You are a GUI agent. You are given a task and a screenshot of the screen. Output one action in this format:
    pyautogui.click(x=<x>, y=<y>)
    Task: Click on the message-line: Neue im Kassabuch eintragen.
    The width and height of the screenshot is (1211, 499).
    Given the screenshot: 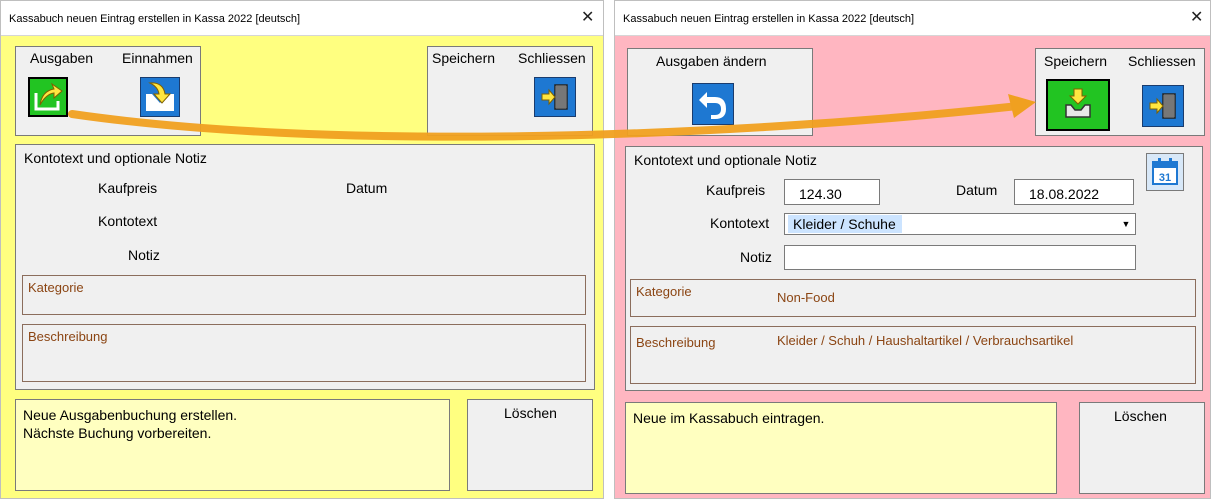 What is the action you would take?
    pyautogui.click(x=729, y=418)
    